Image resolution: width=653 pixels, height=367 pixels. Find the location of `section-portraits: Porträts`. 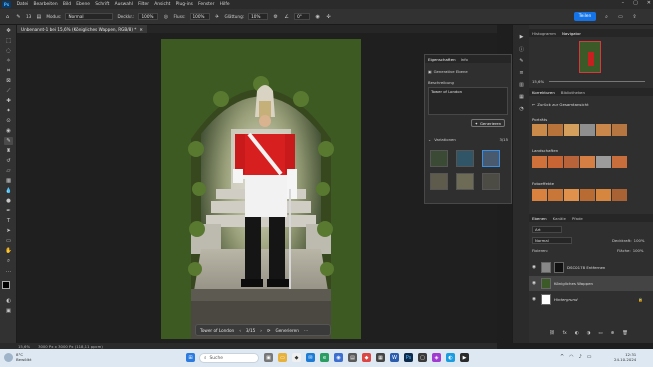

section-portraits: Porträts is located at coordinates (539, 119).